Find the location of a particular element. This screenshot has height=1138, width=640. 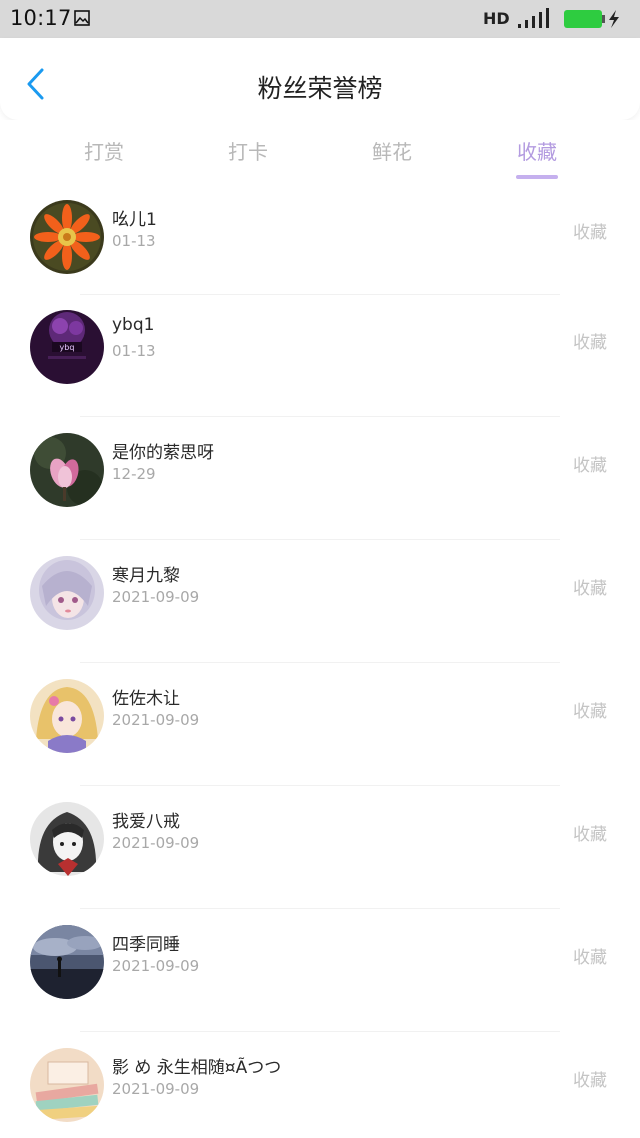

gallery-icon is located at coordinates (82, 18).